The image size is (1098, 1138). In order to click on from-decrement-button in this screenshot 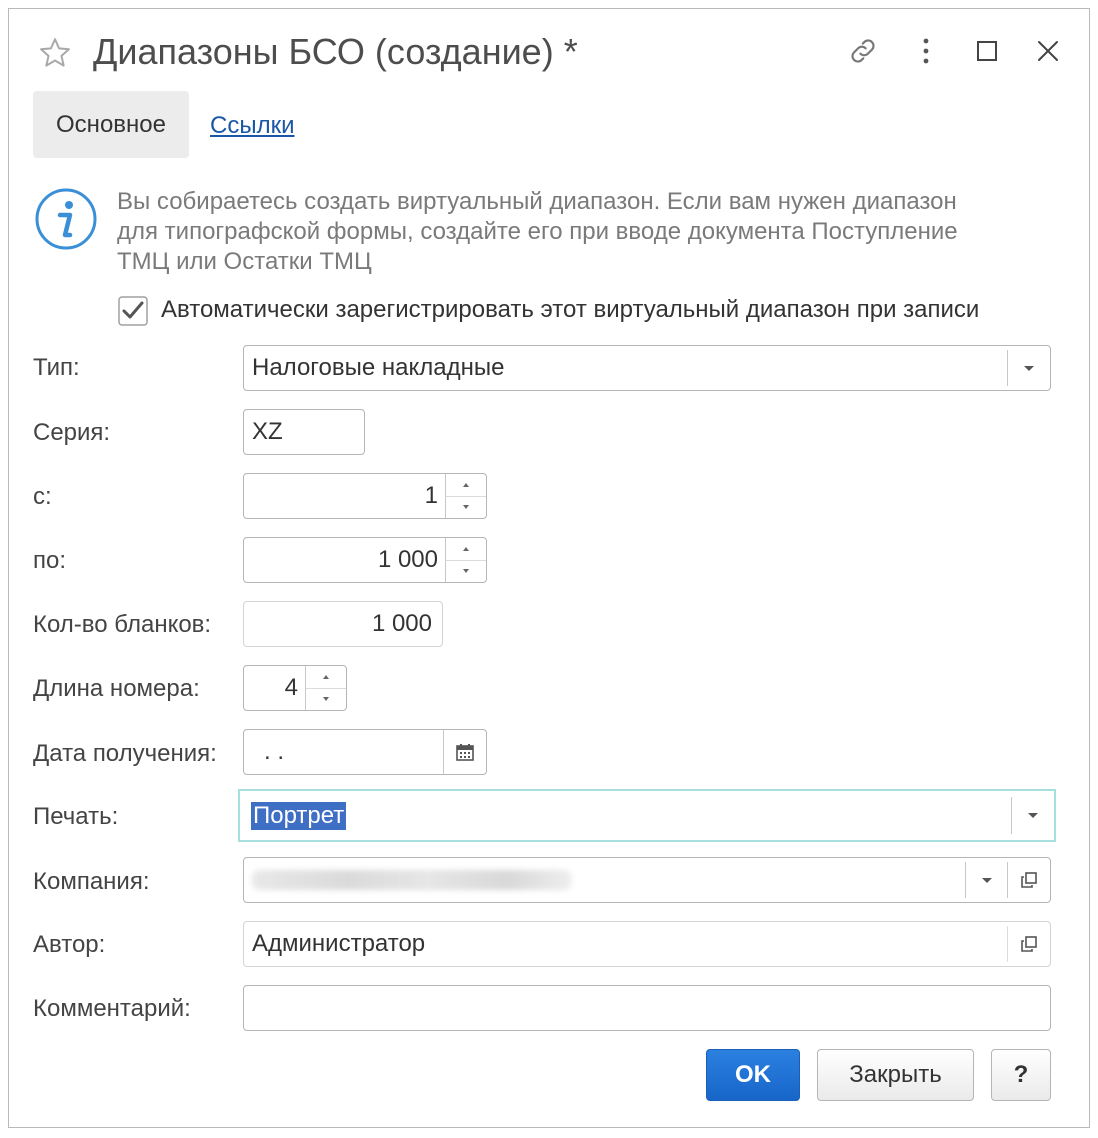, I will do `click(466, 507)`.